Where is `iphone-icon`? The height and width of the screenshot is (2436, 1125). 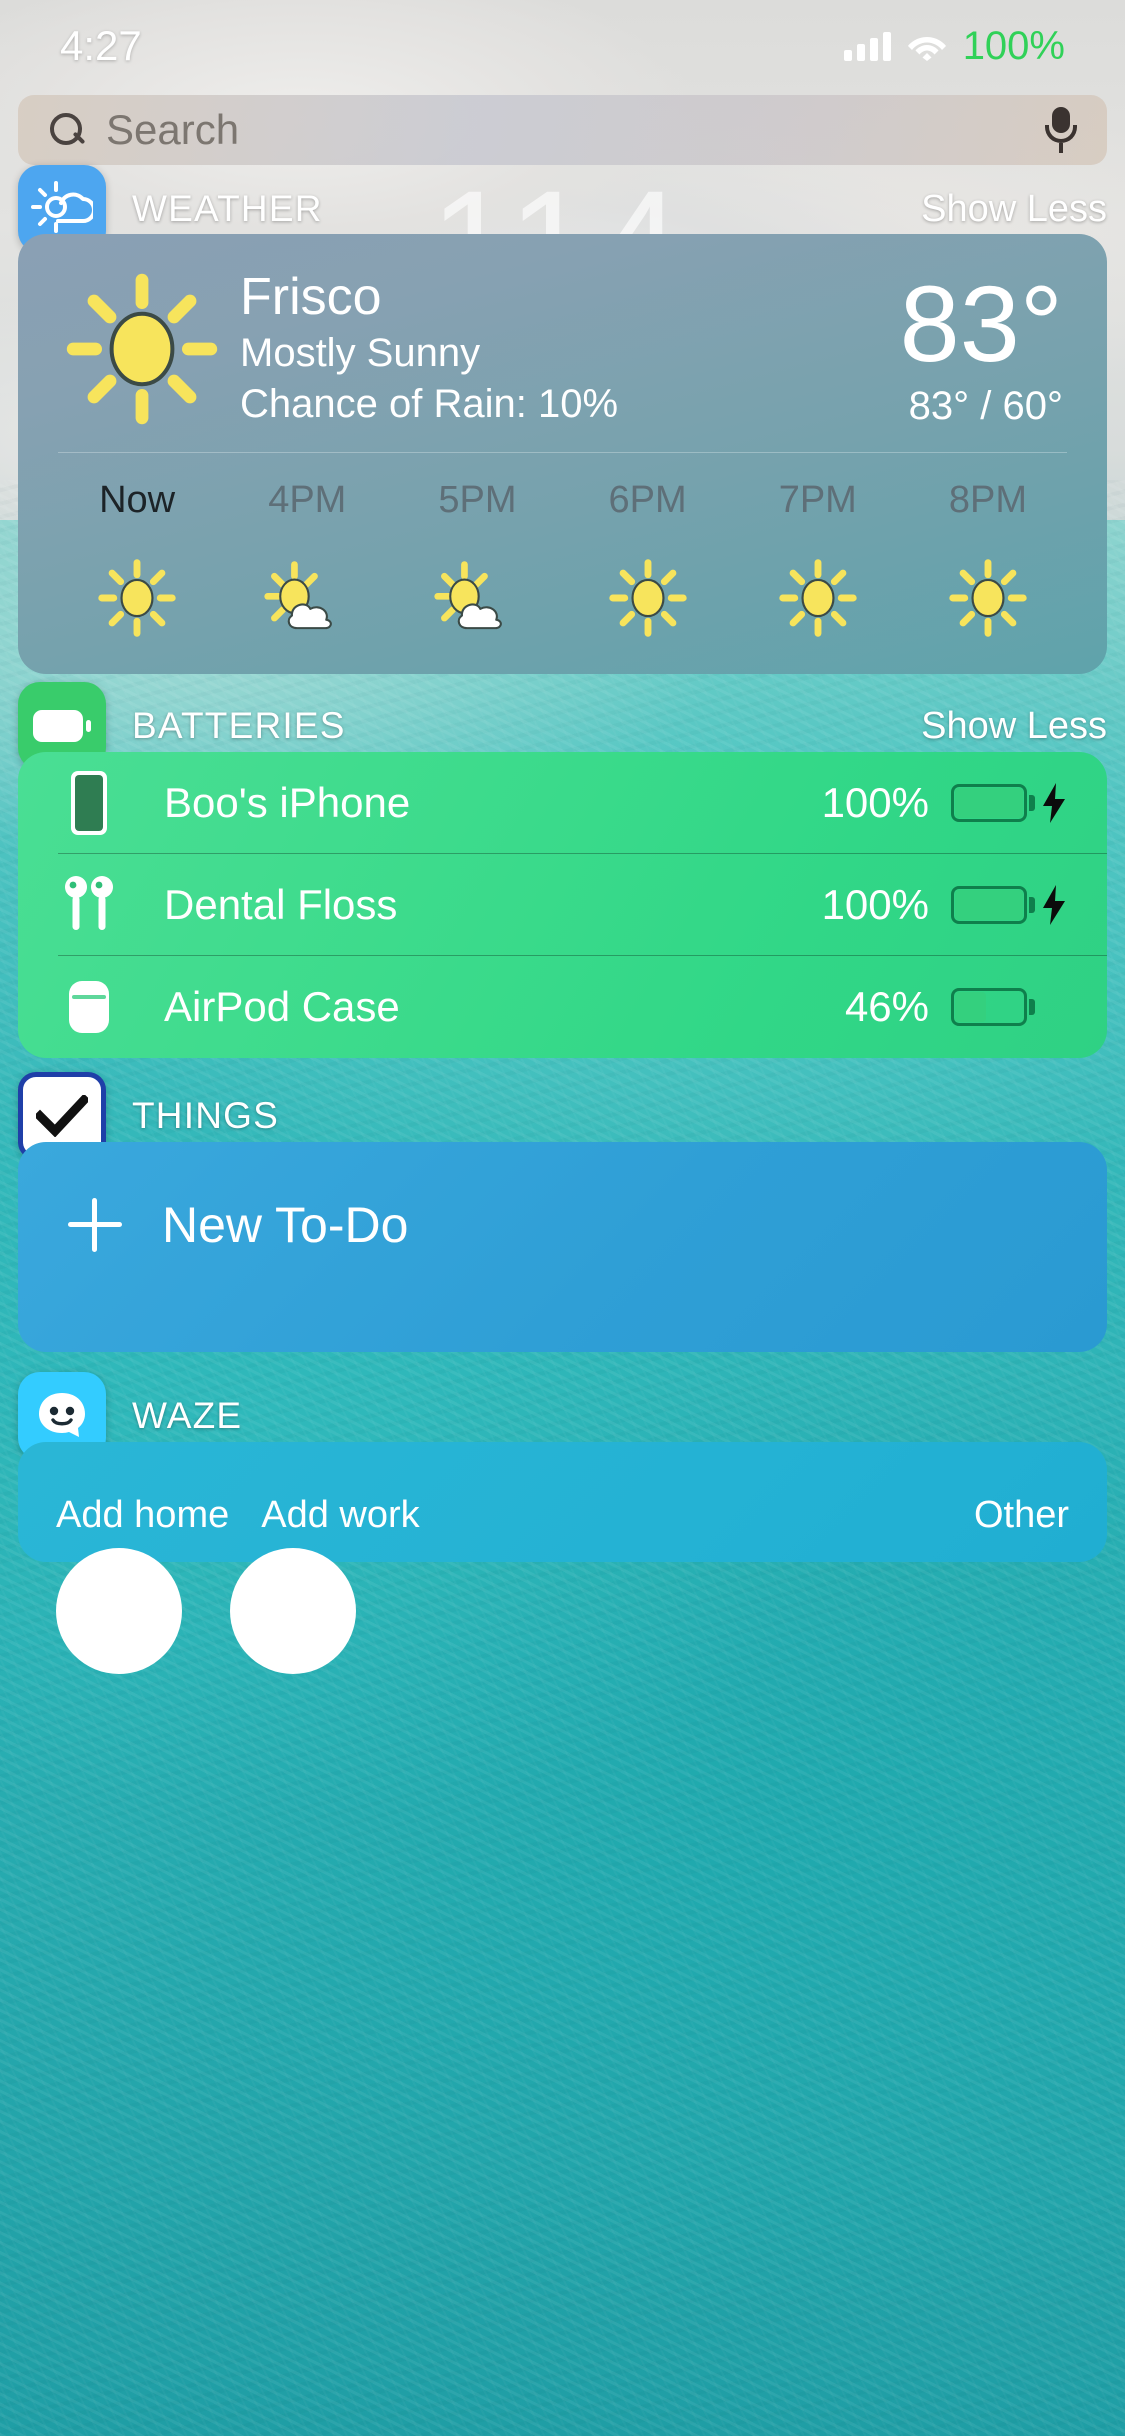
iphone-icon is located at coordinates (89, 803).